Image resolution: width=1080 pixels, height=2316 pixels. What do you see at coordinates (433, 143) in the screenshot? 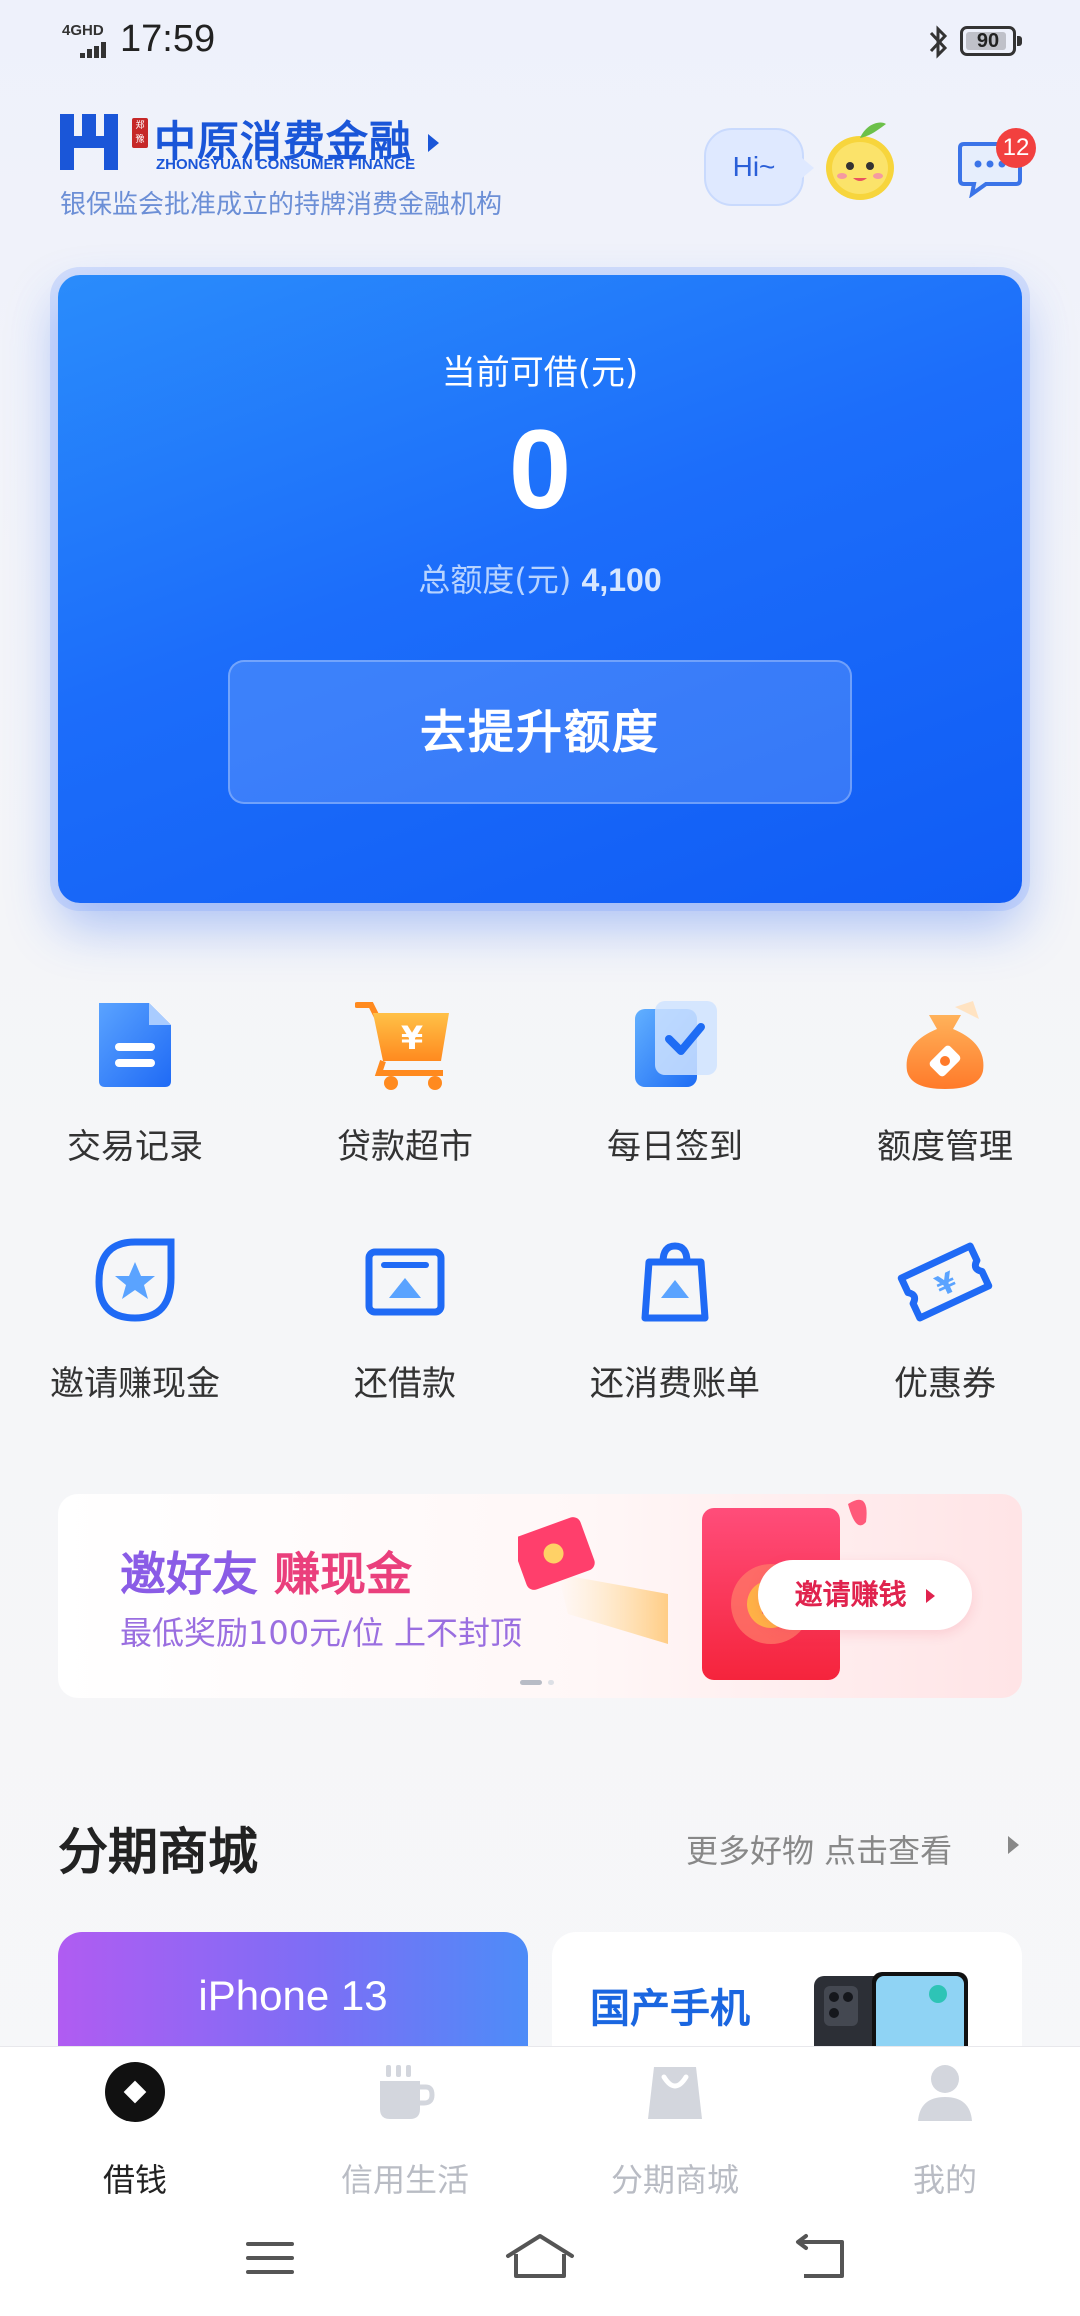
I see `brand-arrow-icon` at bounding box center [433, 143].